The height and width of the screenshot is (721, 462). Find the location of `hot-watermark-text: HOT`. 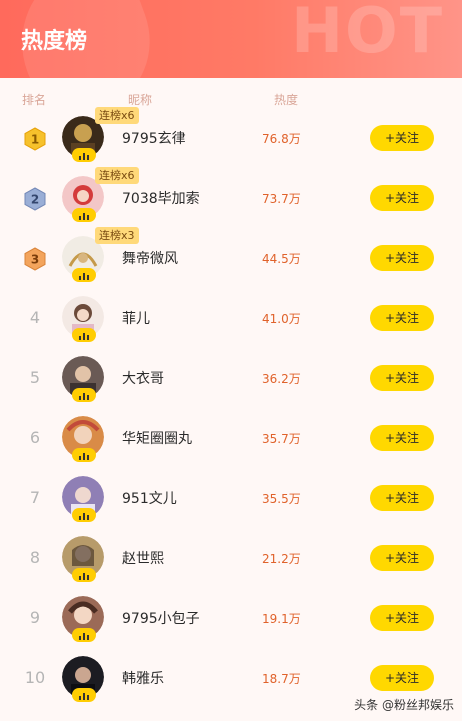

hot-watermark-text: HOT is located at coordinates (367, 33).